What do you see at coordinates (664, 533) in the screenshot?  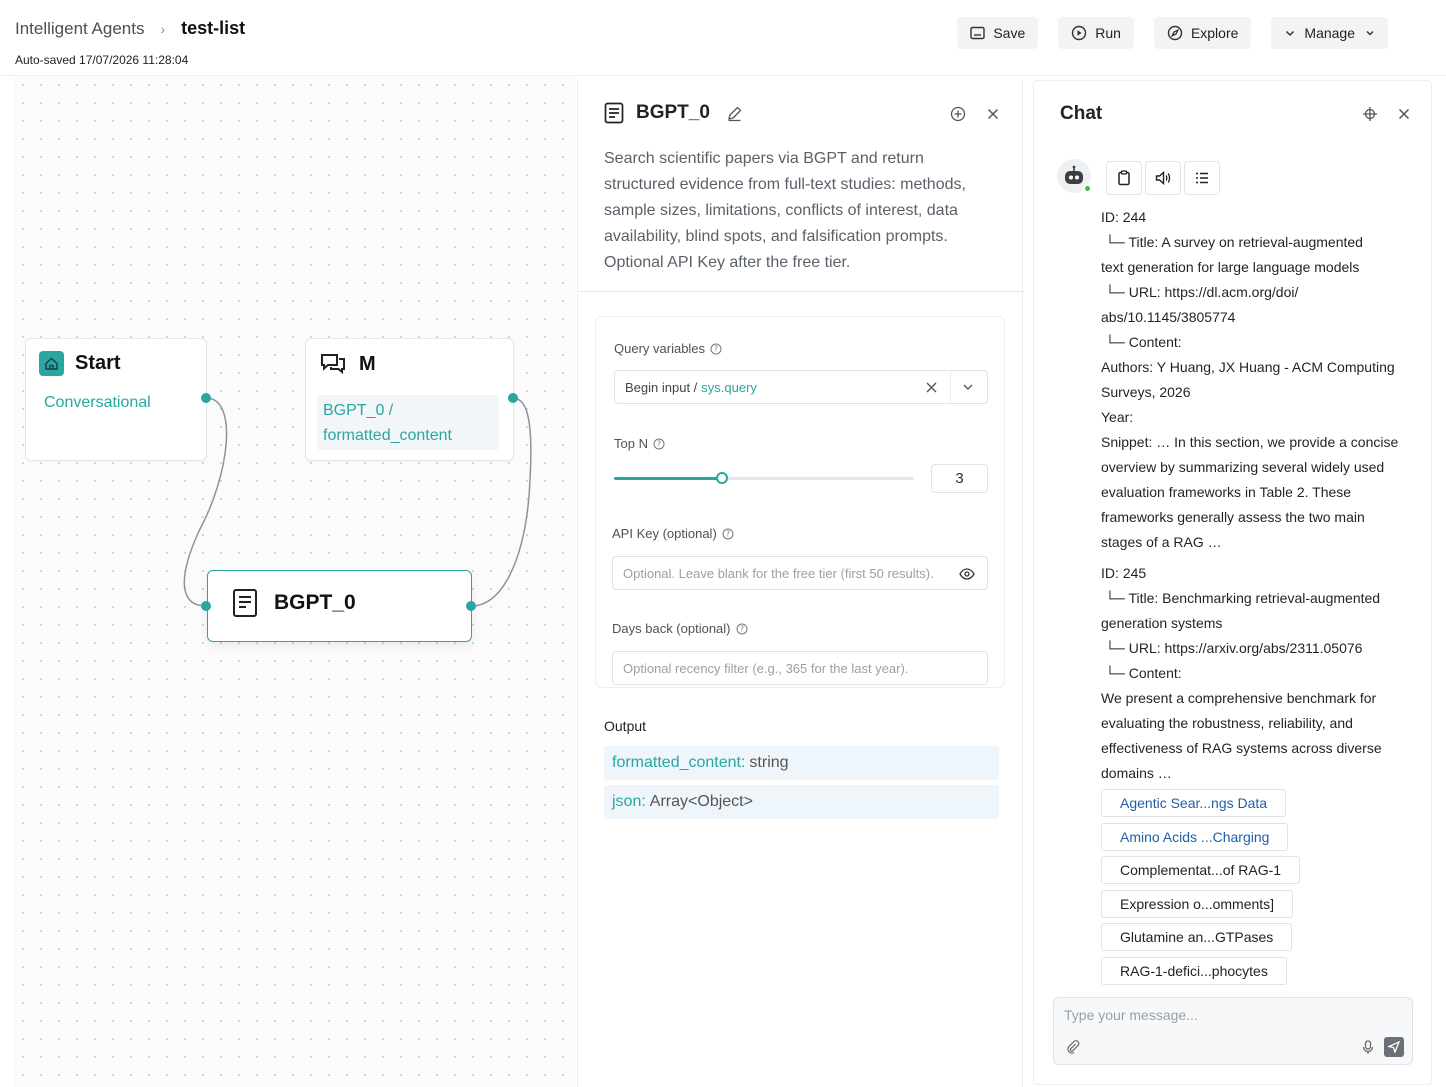 I see `api-key-label: API Key (optional)` at bounding box center [664, 533].